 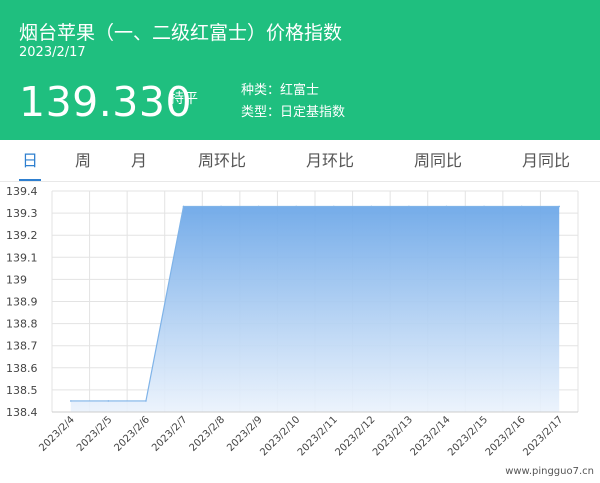 What do you see at coordinates (280, 90) in the screenshot?
I see `variety-label: 种类：红富士` at bounding box center [280, 90].